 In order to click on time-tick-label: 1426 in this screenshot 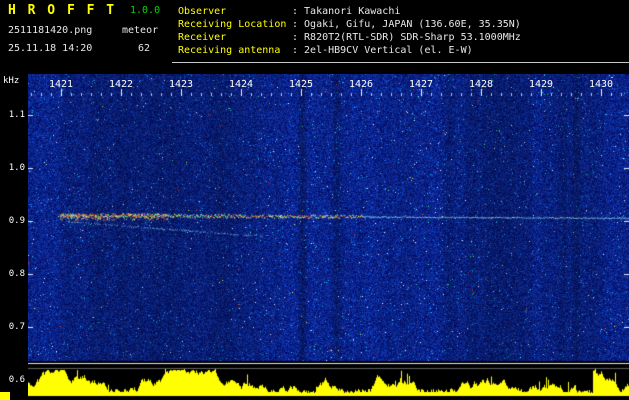, I will do `click(361, 84)`.